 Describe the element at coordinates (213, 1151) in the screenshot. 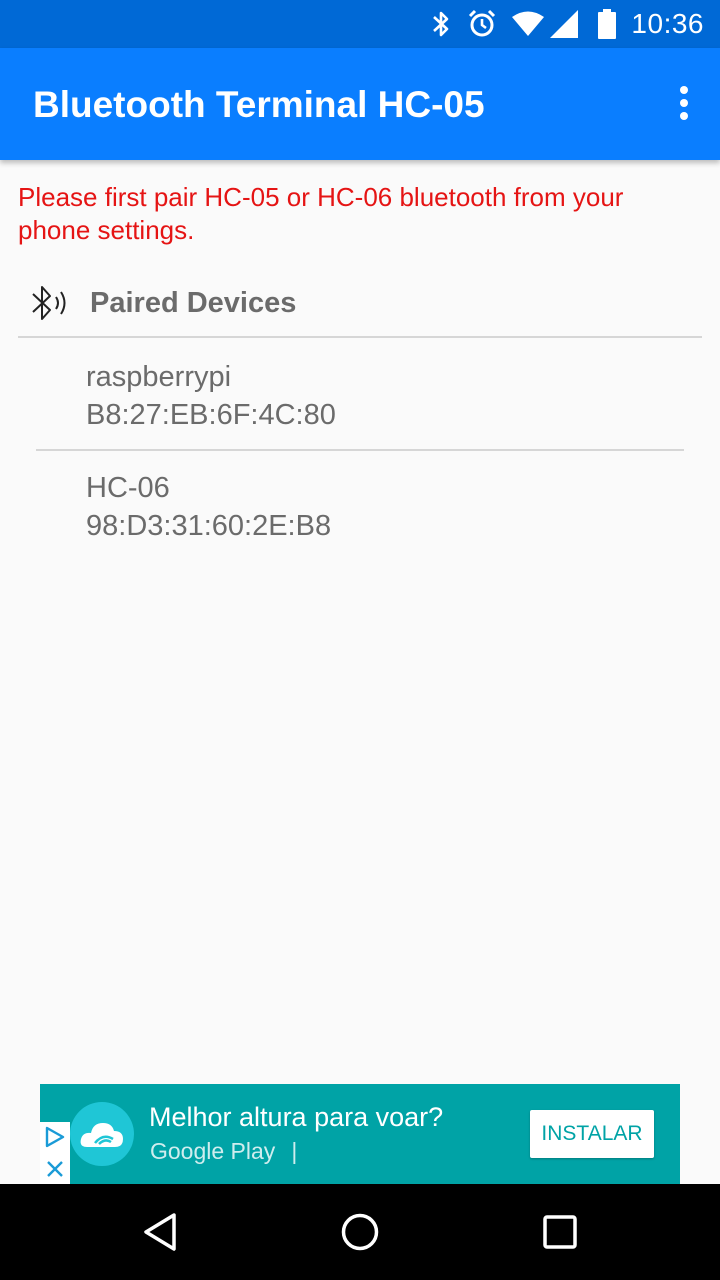

I see `ad-store-label: Google Play` at that location.